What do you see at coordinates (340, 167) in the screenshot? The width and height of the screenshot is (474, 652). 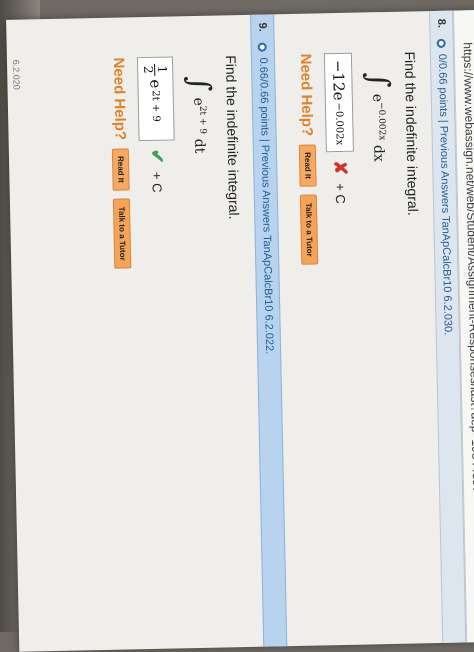 I see `x-mark-icon: ✘` at bounding box center [340, 167].